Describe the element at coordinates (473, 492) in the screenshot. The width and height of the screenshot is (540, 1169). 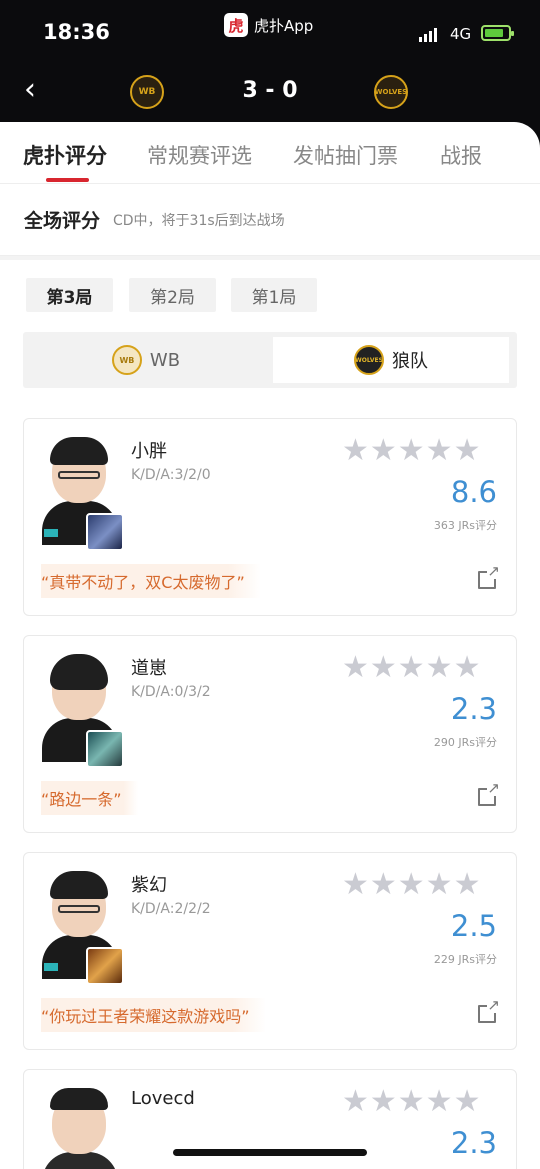
I see `player-score: 8.6` at that location.